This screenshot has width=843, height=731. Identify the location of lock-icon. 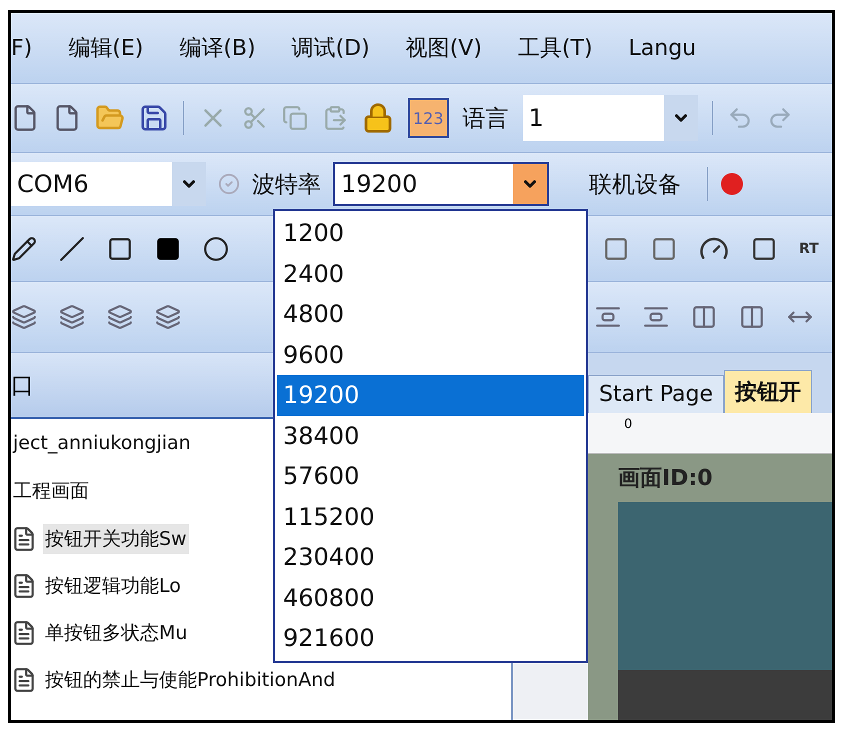
(378, 118).